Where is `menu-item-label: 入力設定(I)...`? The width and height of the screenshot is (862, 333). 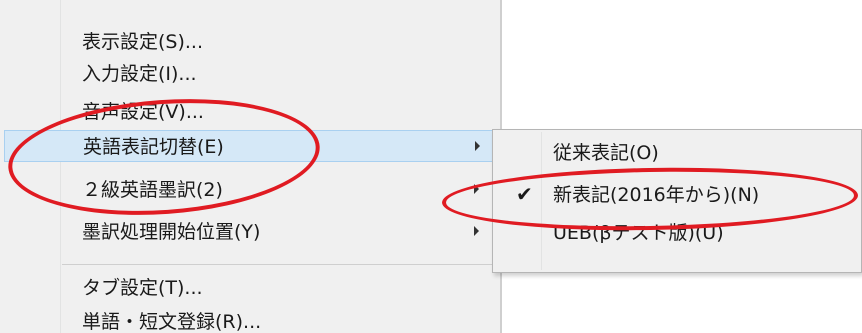
menu-item-label: 入力設定(I)... is located at coordinates (139, 74).